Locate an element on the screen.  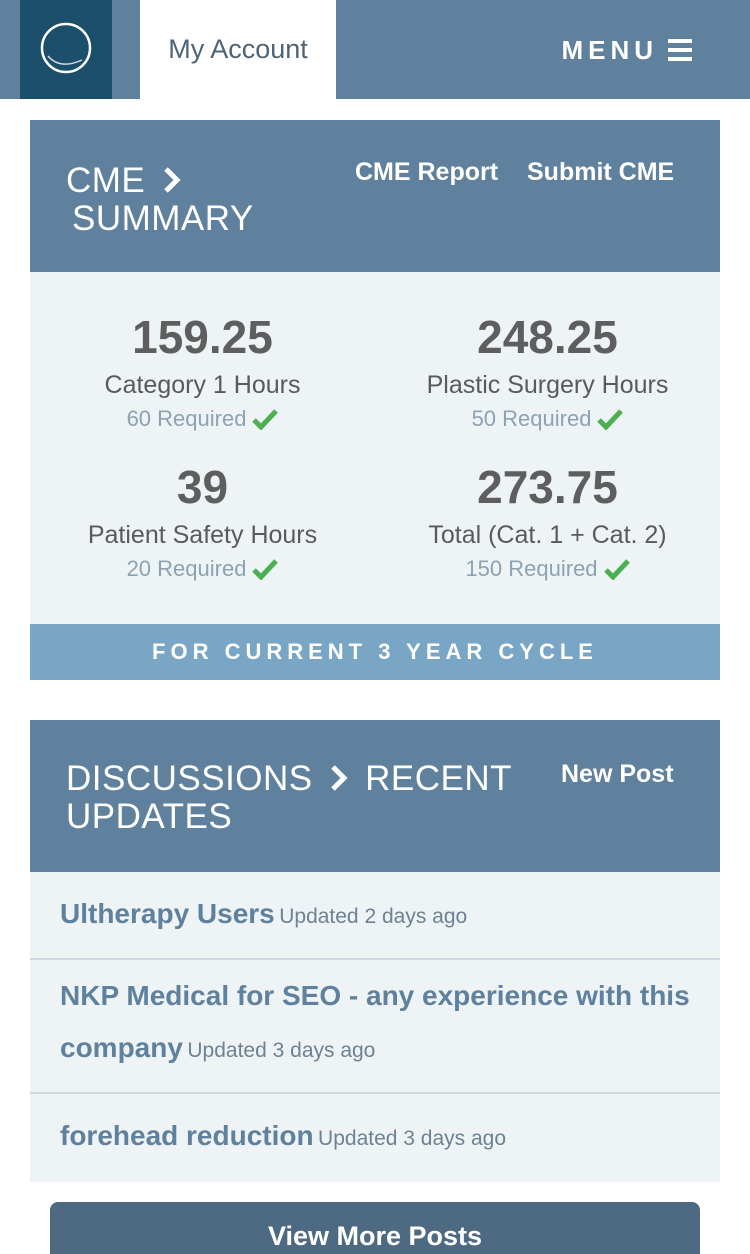
top-nav-bar: My Account MENU is located at coordinates (375, 49).